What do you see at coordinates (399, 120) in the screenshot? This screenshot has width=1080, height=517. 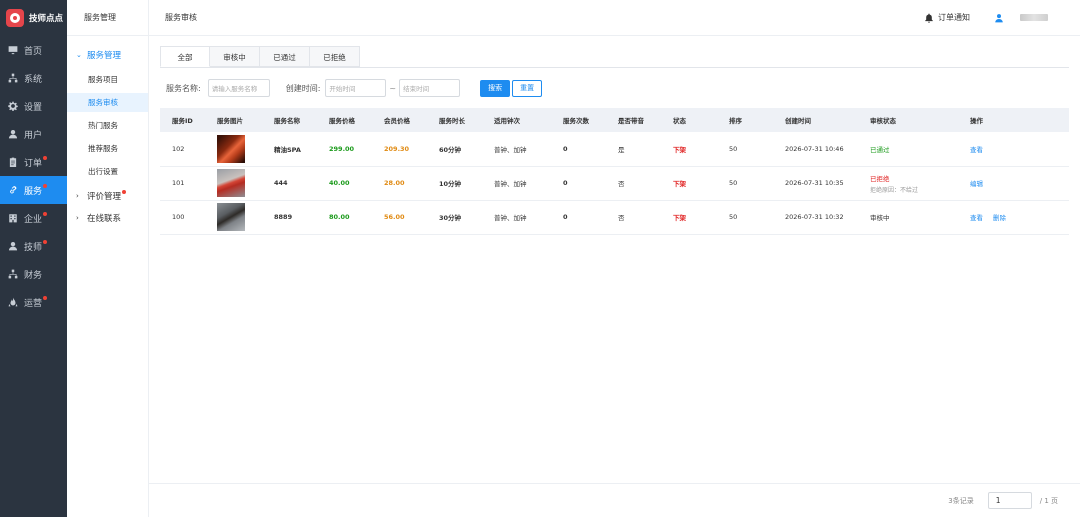 I see `column-header: 会员价格` at bounding box center [399, 120].